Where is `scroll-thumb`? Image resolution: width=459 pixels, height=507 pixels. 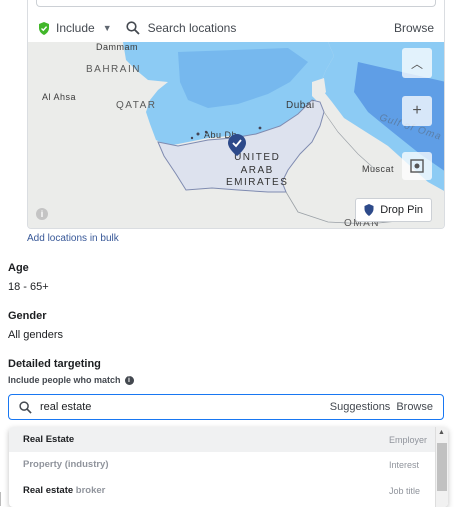 scroll-thumb is located at coordinates (442, 467).